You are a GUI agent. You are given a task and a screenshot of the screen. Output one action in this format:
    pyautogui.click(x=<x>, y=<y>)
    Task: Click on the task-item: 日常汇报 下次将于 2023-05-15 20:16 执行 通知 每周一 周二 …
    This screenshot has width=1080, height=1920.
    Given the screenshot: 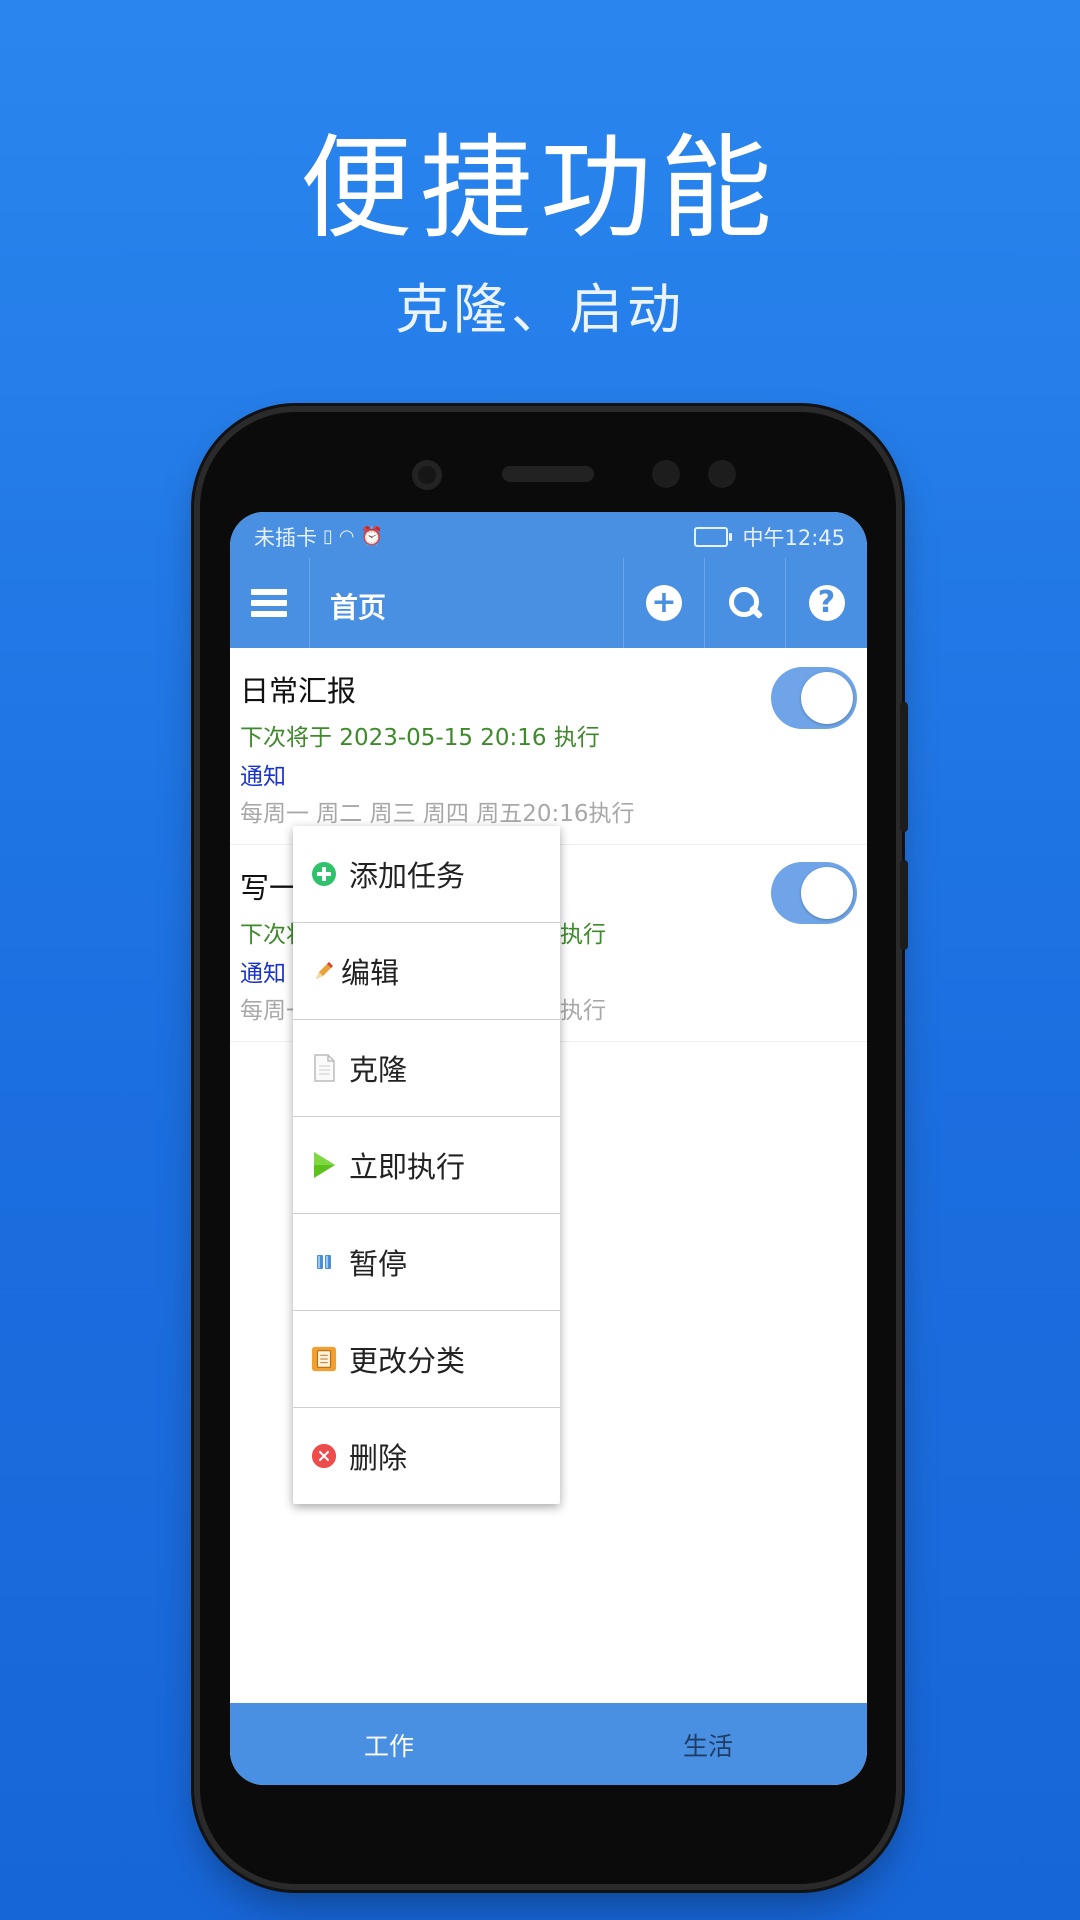 What is the action you would take?
    pyautogui.click(x=548, y=746)
    